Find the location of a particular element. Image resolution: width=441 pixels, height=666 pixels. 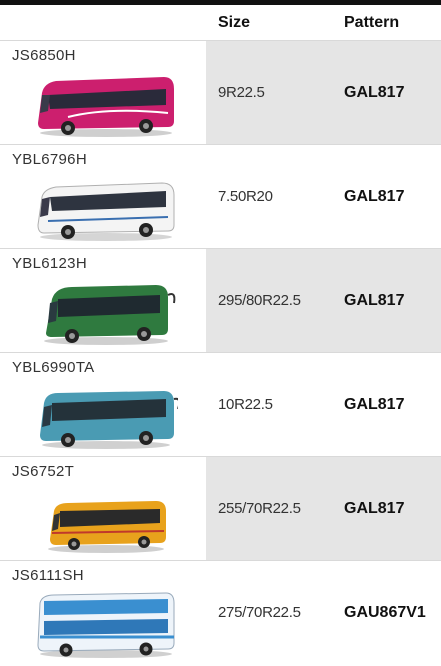

table-header: Size Pattern is located at coordinates (220, 20).